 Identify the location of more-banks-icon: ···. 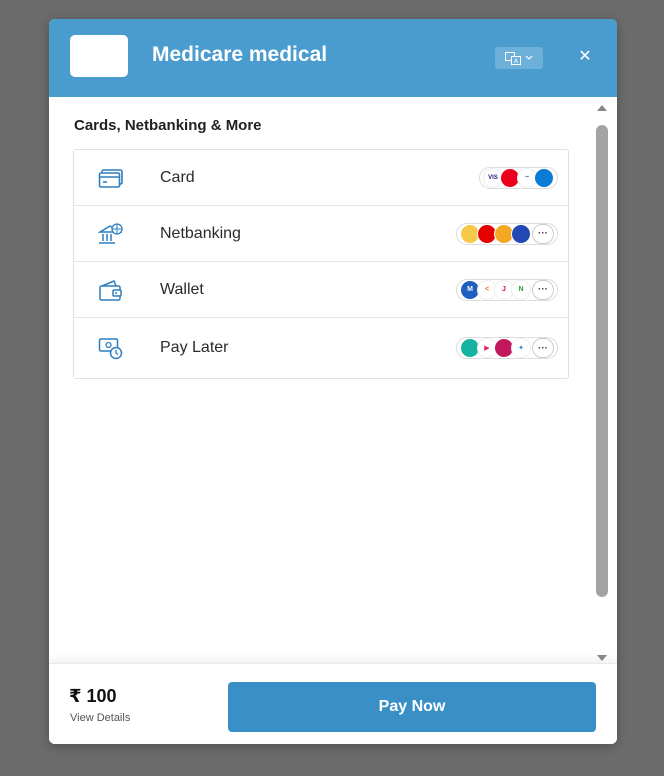
(543, 233).